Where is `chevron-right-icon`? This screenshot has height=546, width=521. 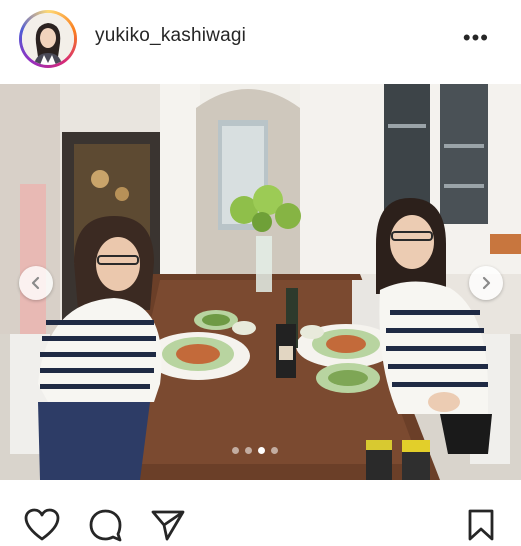 chevron-right-icon is located at coordinates (486, 283).